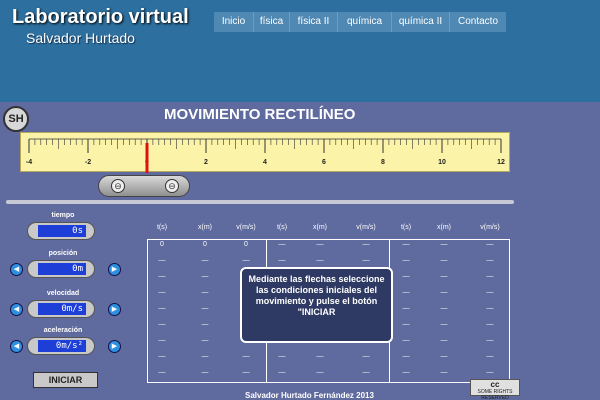 The image size is (600, 400). I want to click on nav-item-quimica-ii: química II, so click(421, 22).